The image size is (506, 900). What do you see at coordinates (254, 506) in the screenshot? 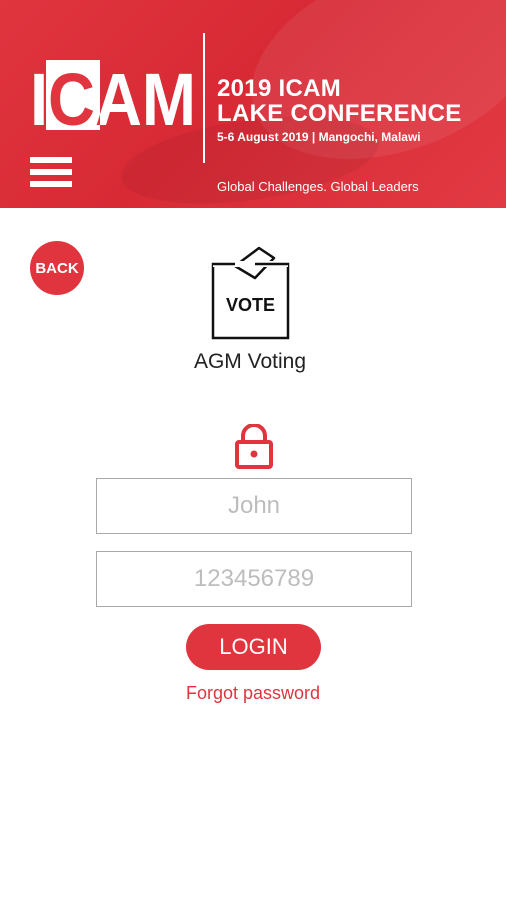
I see `username-input` at bounding box center [254, 506].